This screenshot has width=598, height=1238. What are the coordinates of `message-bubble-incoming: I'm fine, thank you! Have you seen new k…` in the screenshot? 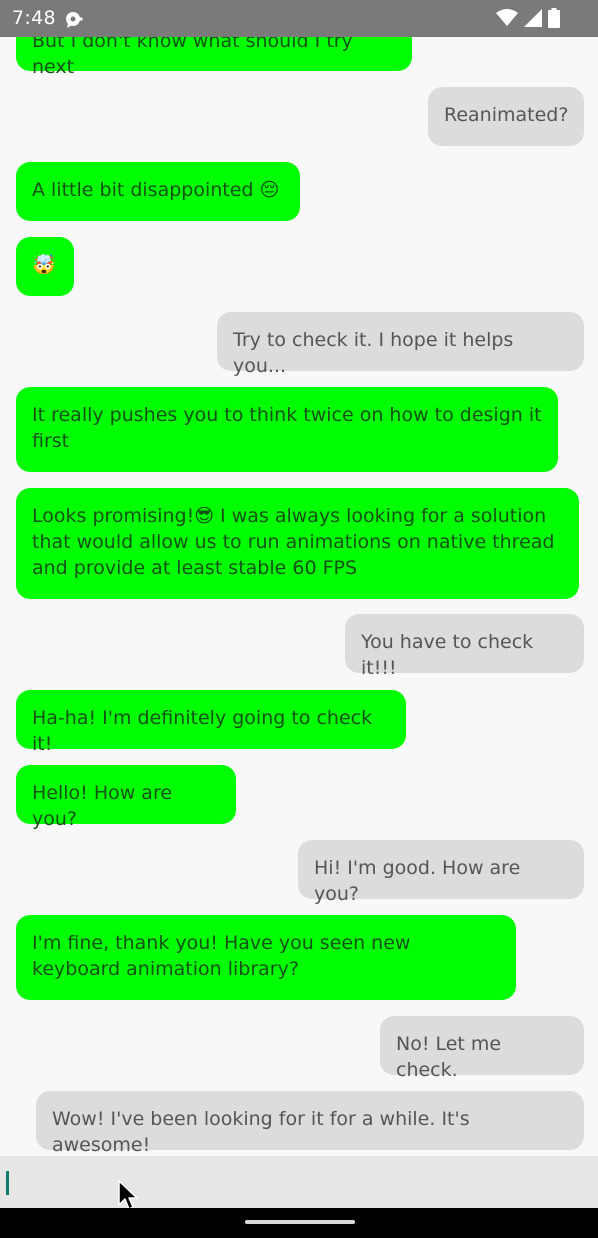 It's located at (266, 957).